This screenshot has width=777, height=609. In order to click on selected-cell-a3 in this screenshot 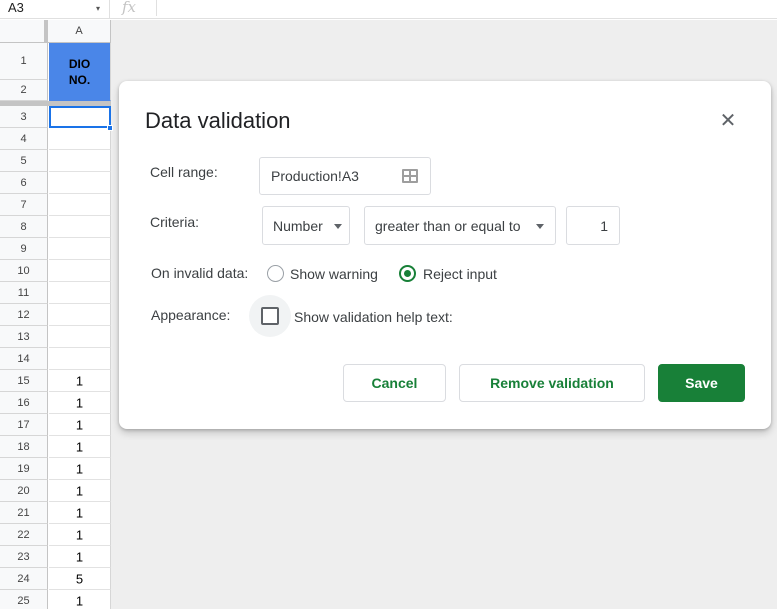, I will do `click(80, 117)`.